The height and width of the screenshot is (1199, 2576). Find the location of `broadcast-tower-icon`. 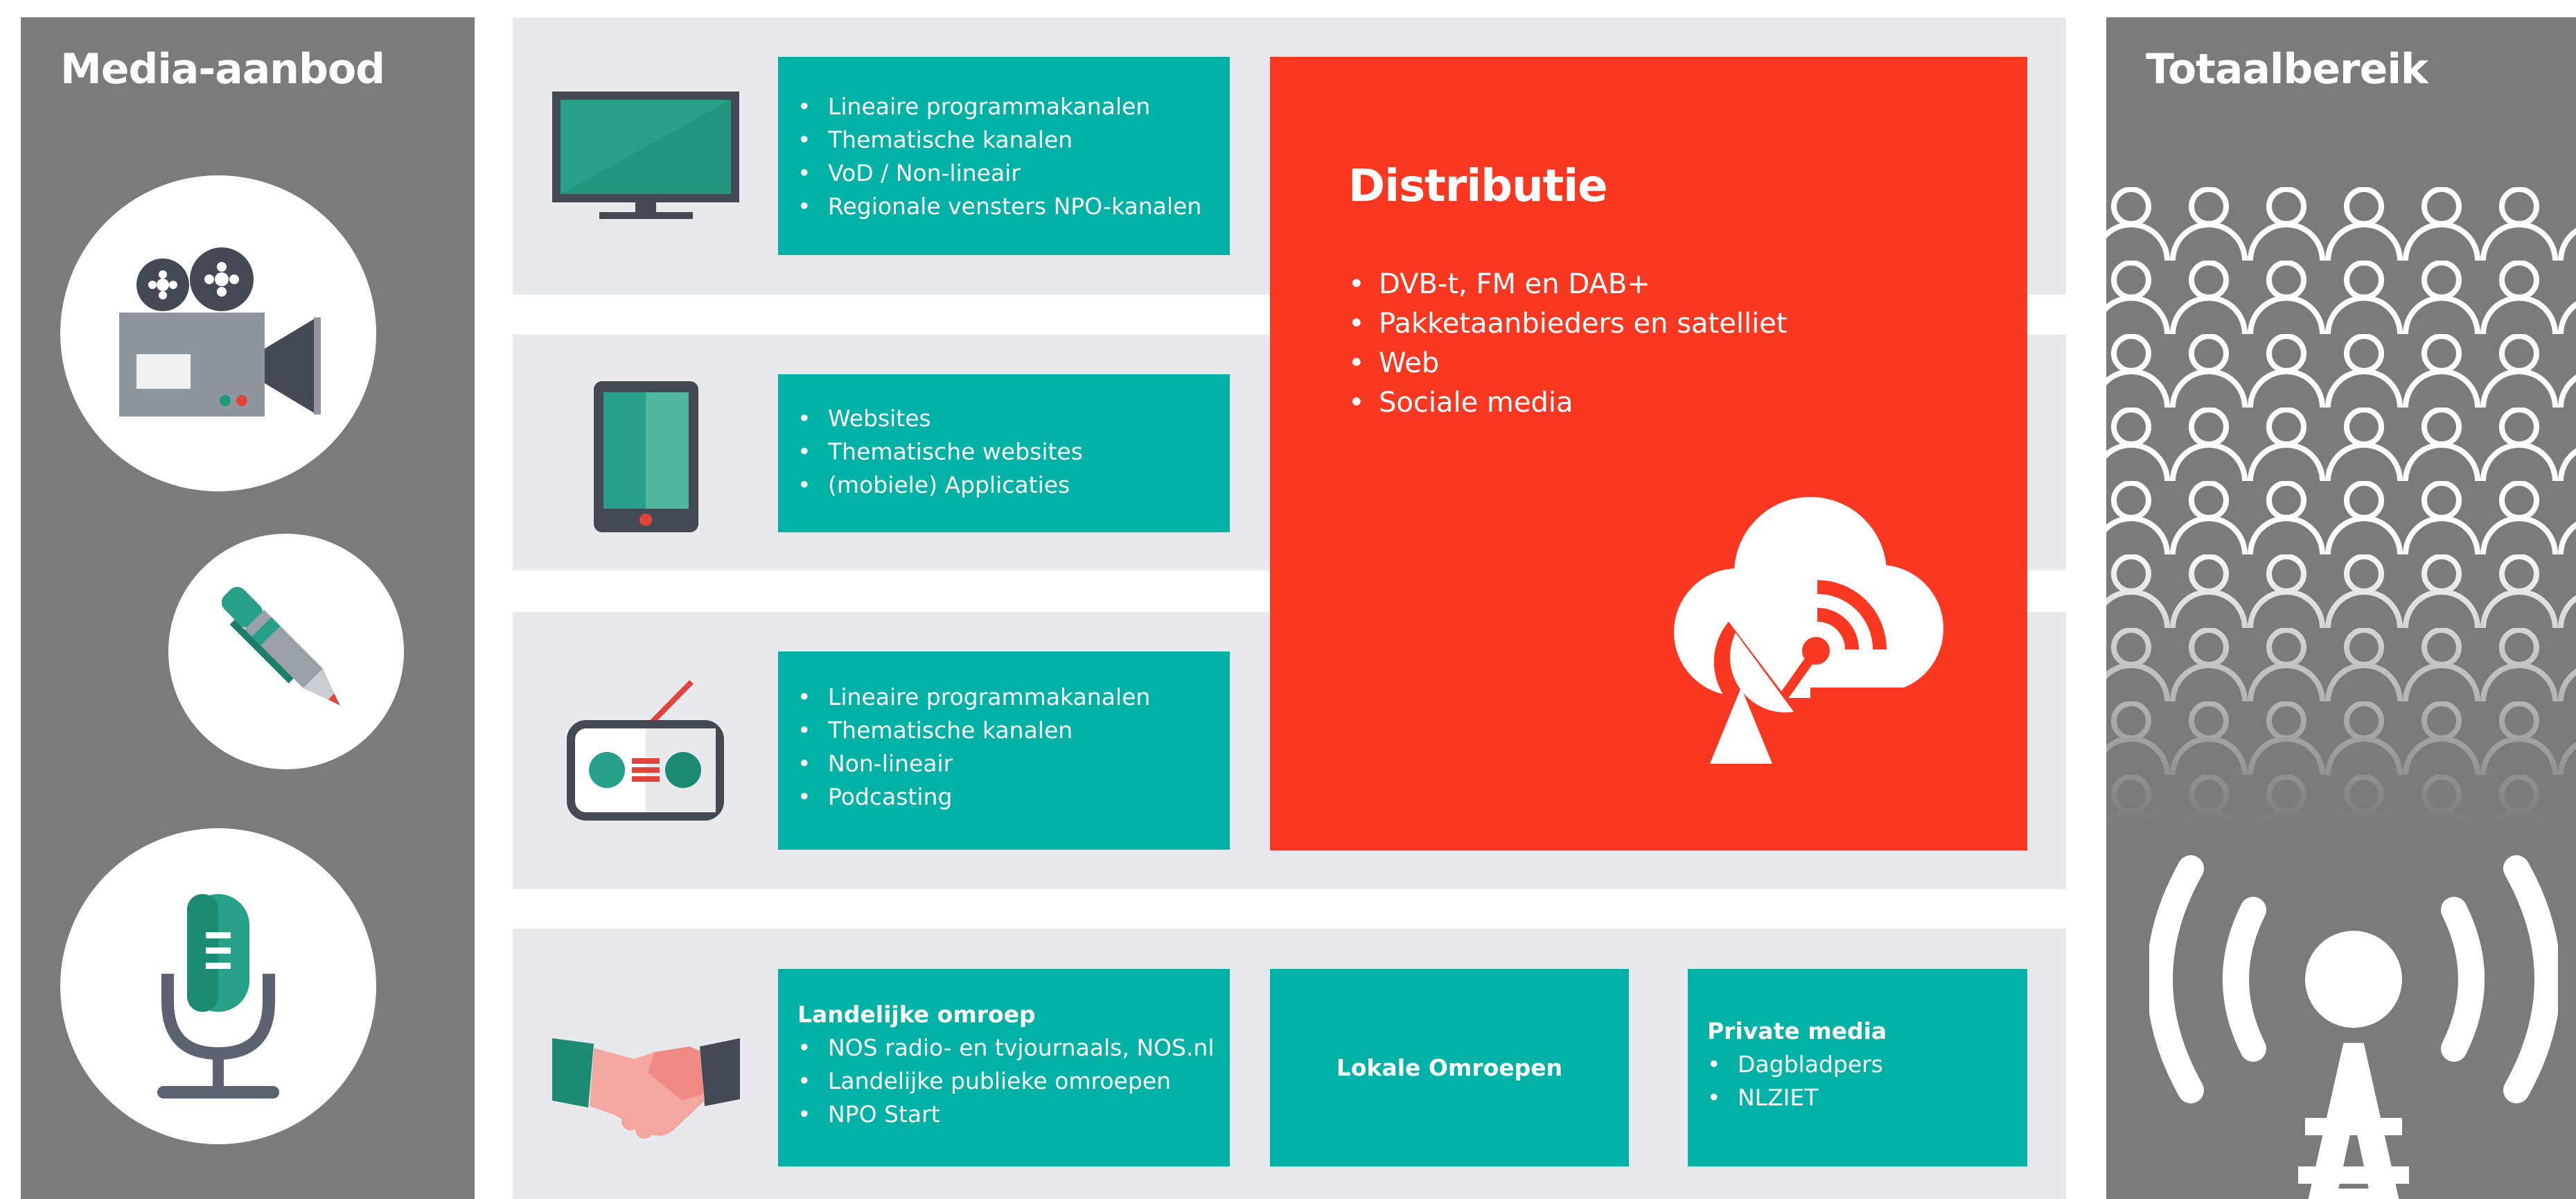

broadcast-tower-icon is located at coordinates (2353, 1027).